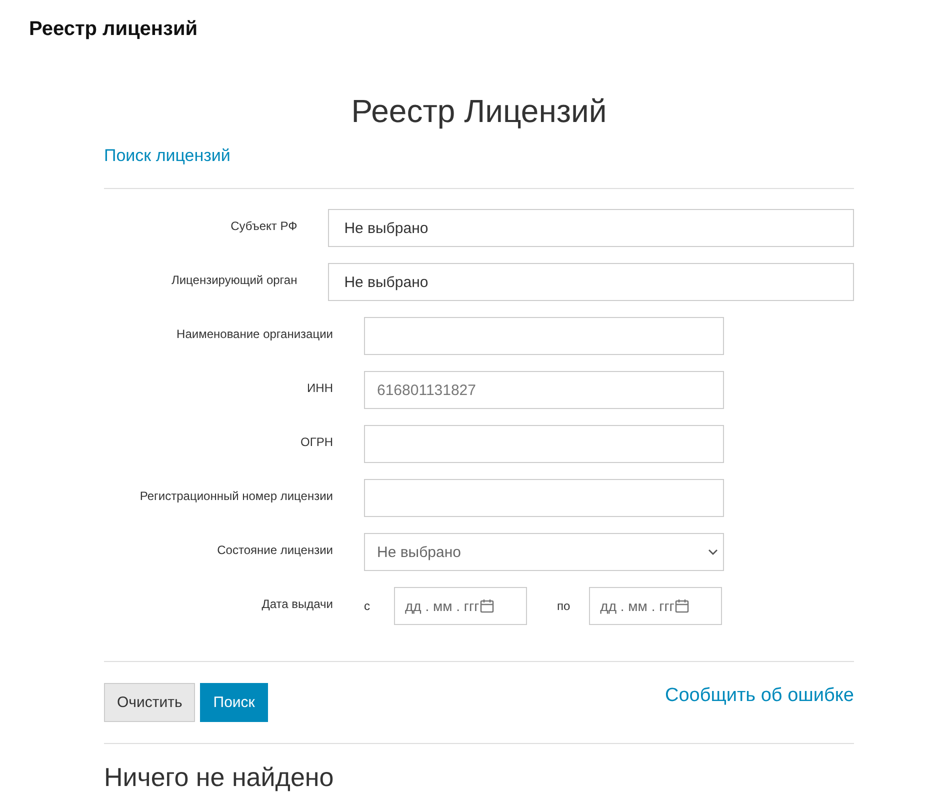 This screenshot has height=811, width=927. I want to click on field-label: Наименование организации, so click(254, 333).